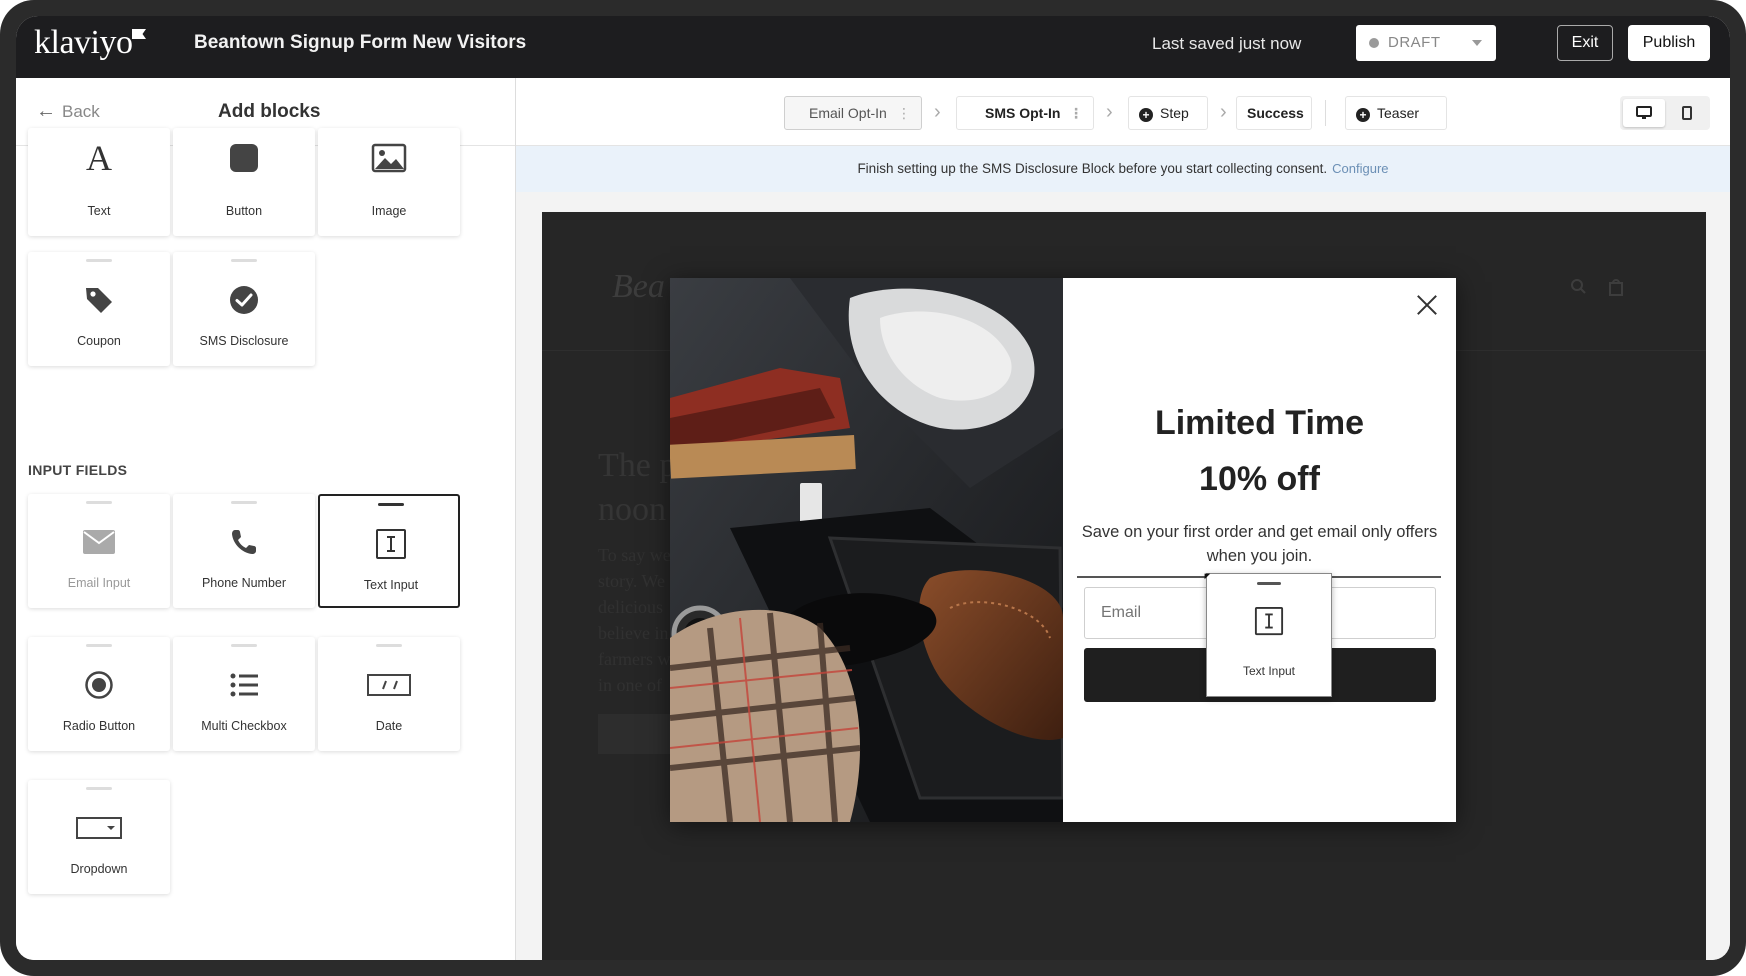 Image resolution: width=1746 pixels, height=976 pixels. I want to click on block-label: Multi Checkbox, so click(244, 726).